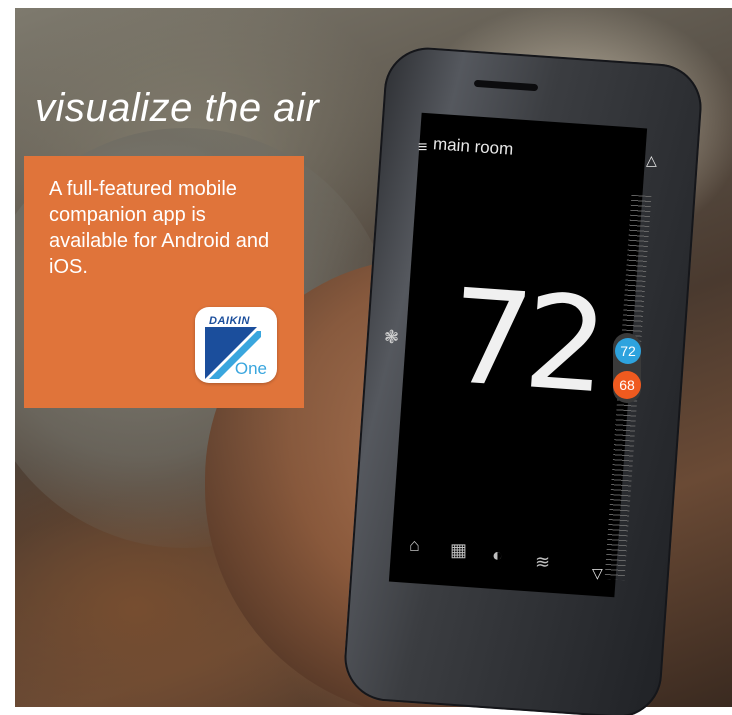 Image resolution: width=732 pixels, height=715 pixels. What do you see at coordinates (597, 573) in the screenshot?
I see `decrease-temp-icon: ▽` at bounding box center [597, 573].